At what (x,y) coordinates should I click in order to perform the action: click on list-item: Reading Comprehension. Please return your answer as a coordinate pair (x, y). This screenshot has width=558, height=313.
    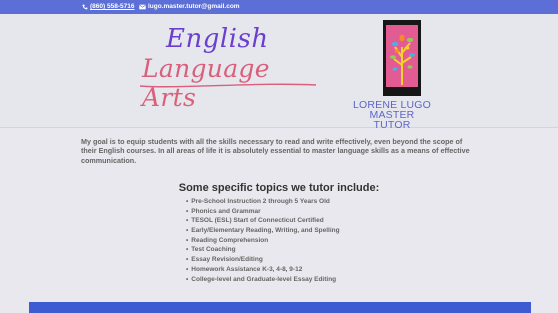
    Looking at the image, I should click on (263, 241).